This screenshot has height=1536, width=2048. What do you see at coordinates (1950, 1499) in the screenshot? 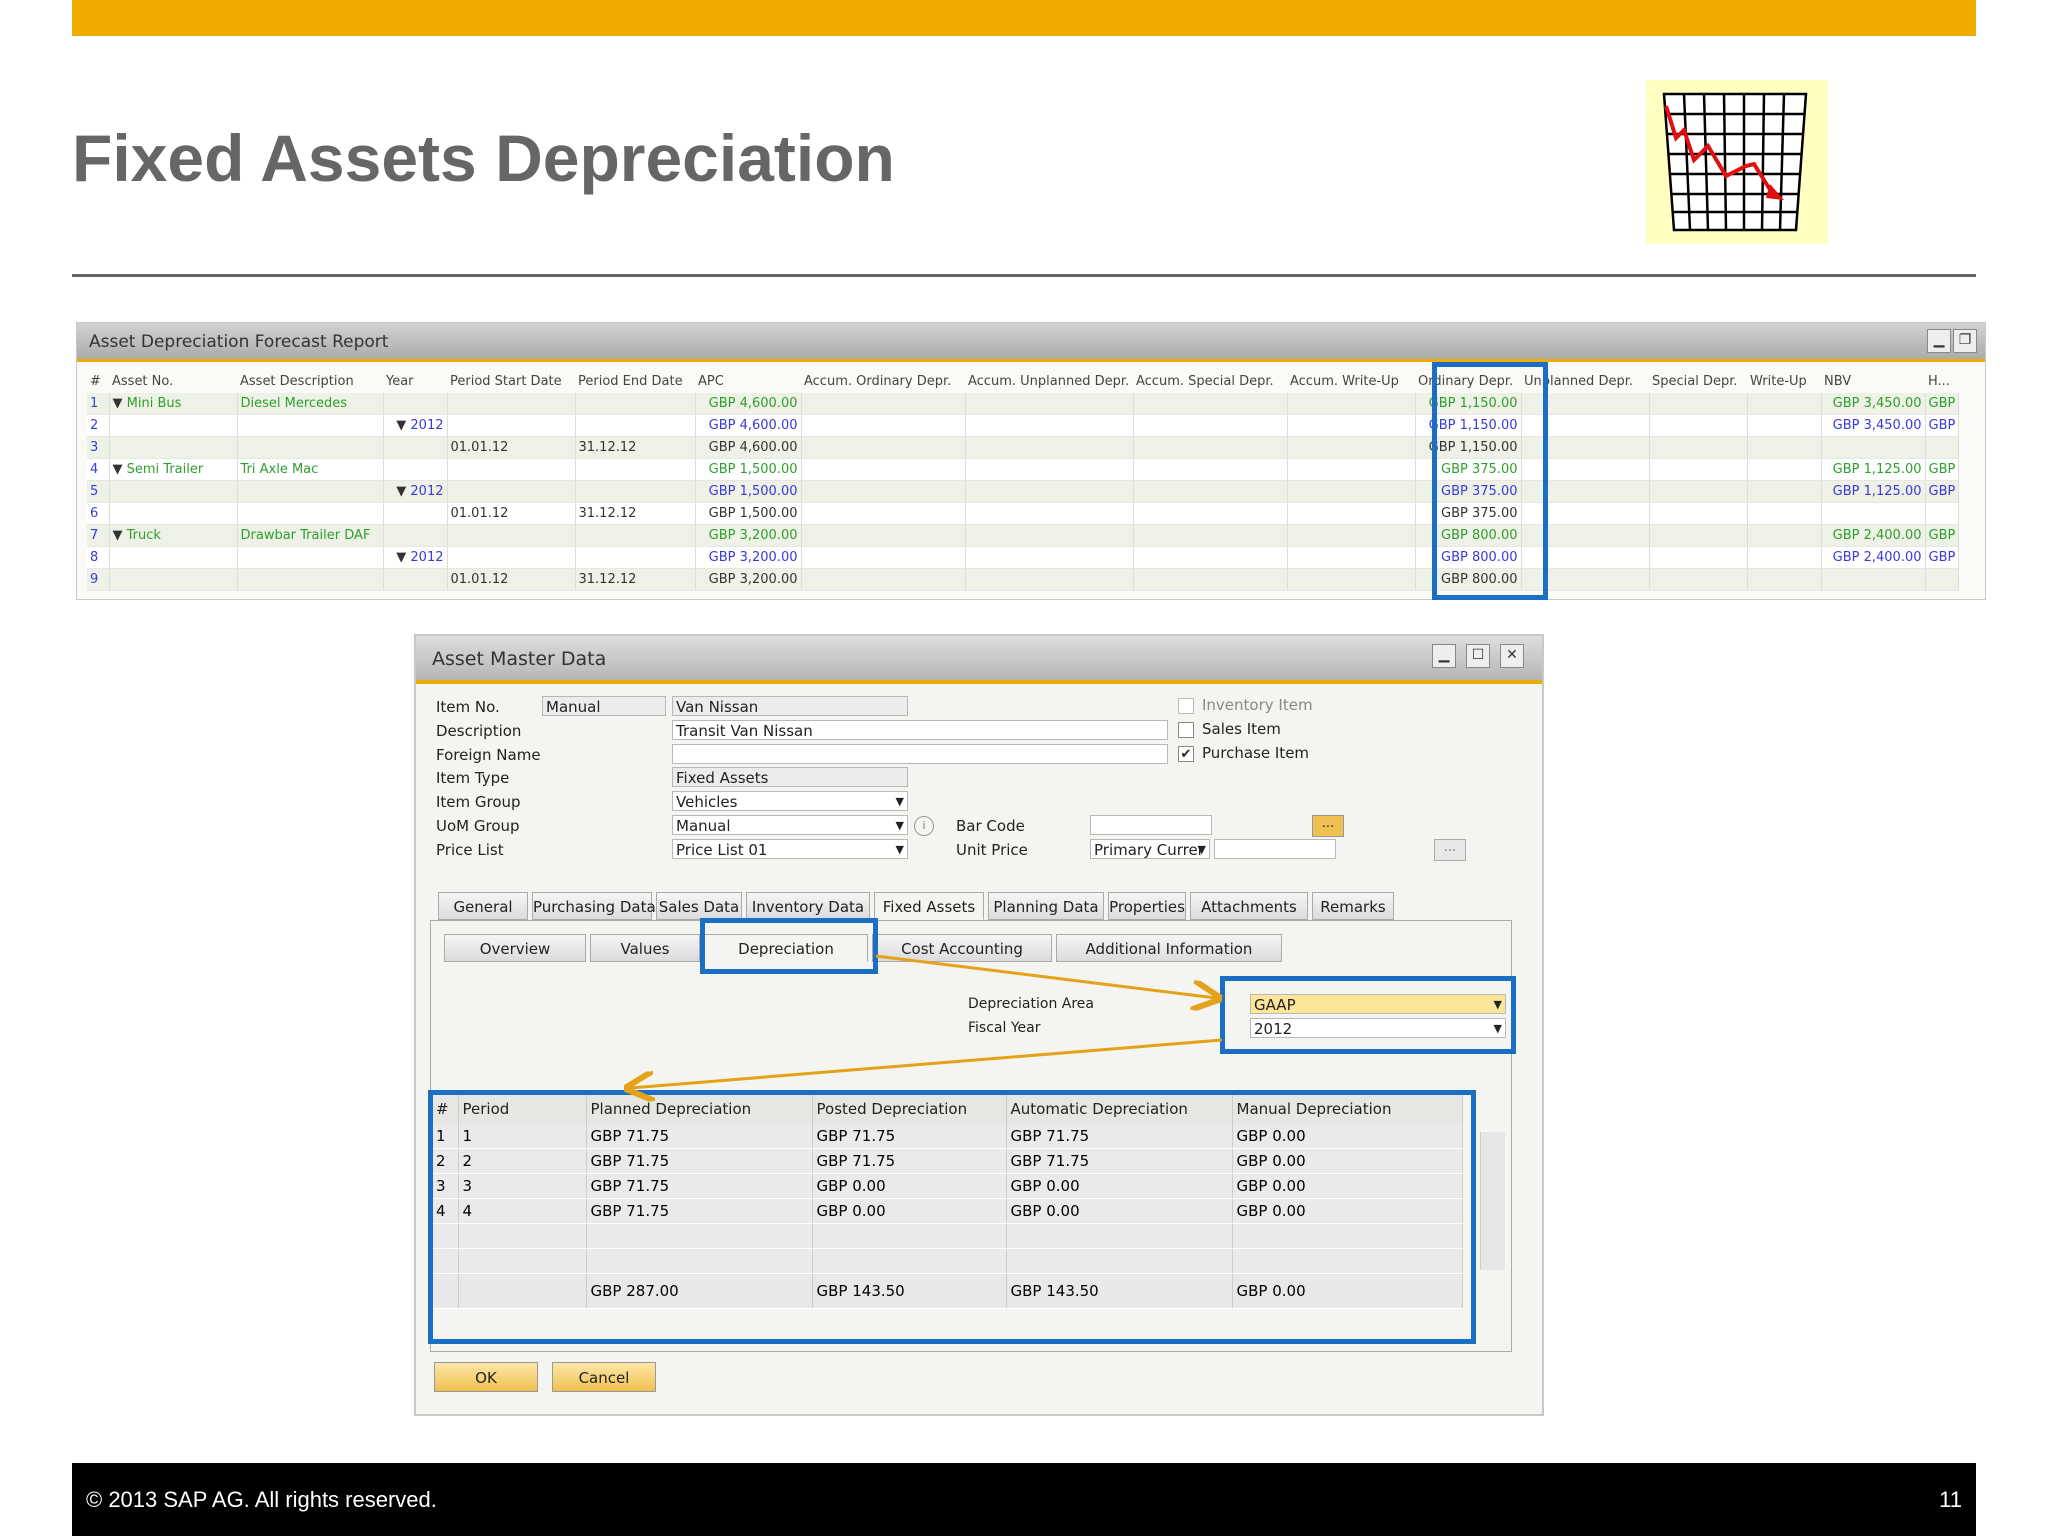
I see `page-number: 11` at bounding box center [1950, 1499].